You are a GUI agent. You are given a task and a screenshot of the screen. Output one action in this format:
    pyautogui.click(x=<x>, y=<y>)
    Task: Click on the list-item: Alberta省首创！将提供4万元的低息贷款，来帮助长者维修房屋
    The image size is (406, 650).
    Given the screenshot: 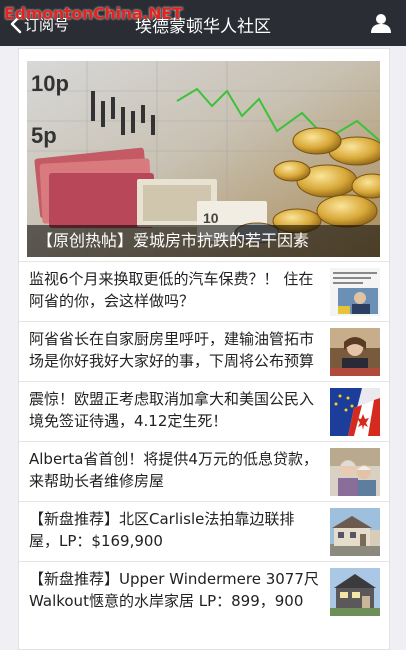 What is the action you would take?
    pyautogui.click(x=204, y=471)
    